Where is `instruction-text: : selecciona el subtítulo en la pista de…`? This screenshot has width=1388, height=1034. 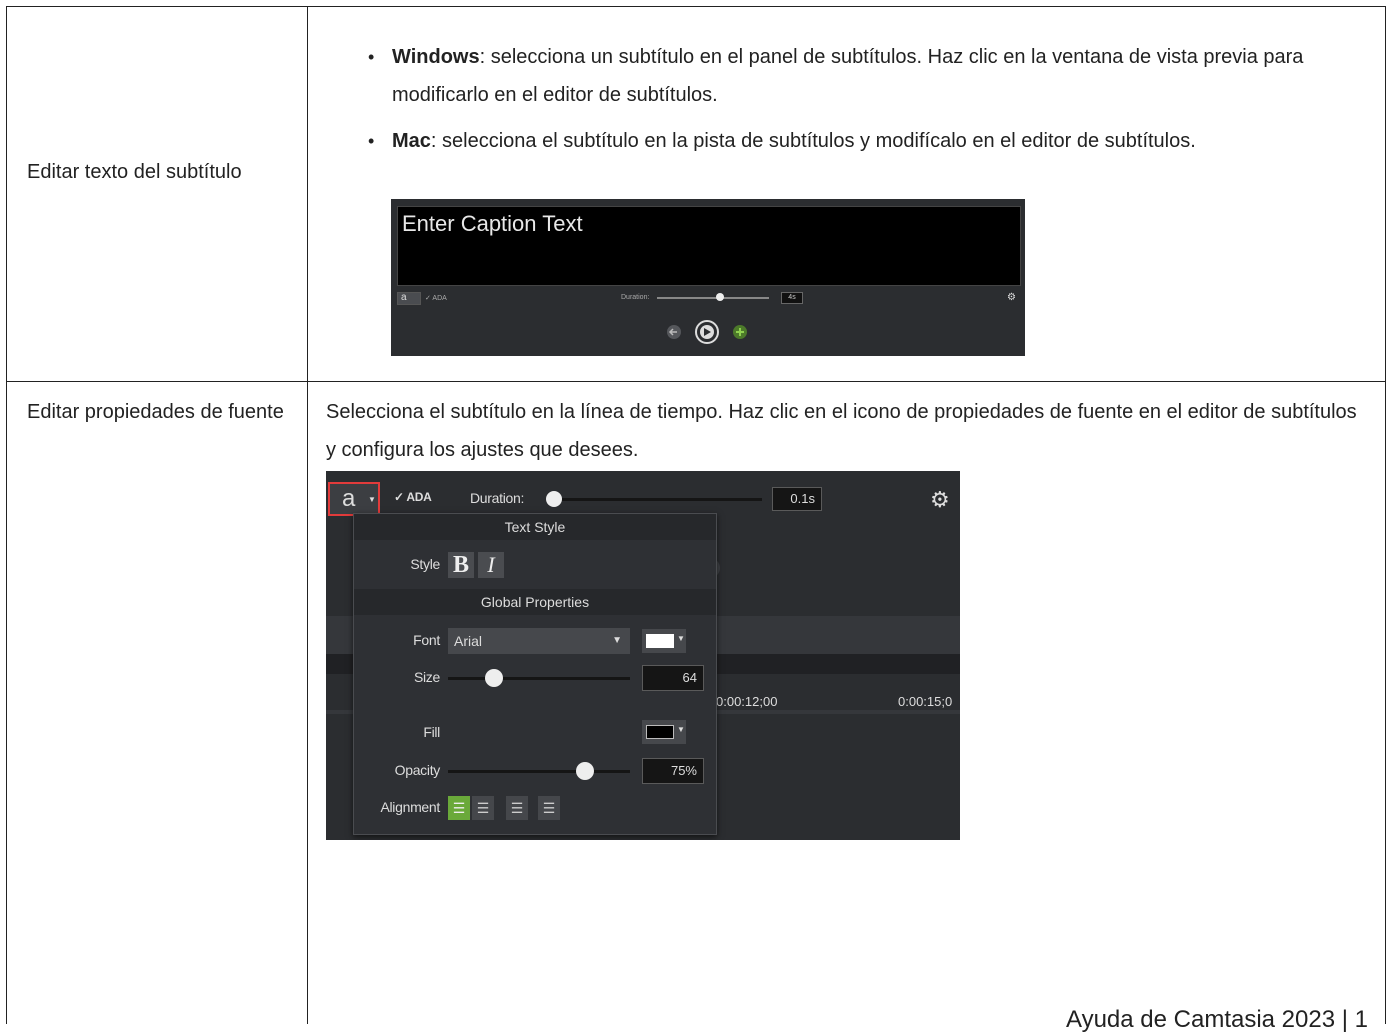 instruction-text: : selecciona el subtítulo en la pista de… is located at coordinates (813, 141).